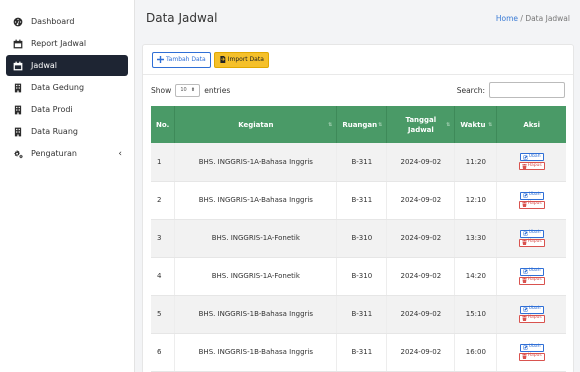  What do you see at coordinates (18, 110) in the screenshot?
I see `building-icon` at bounding box center [18, 110].